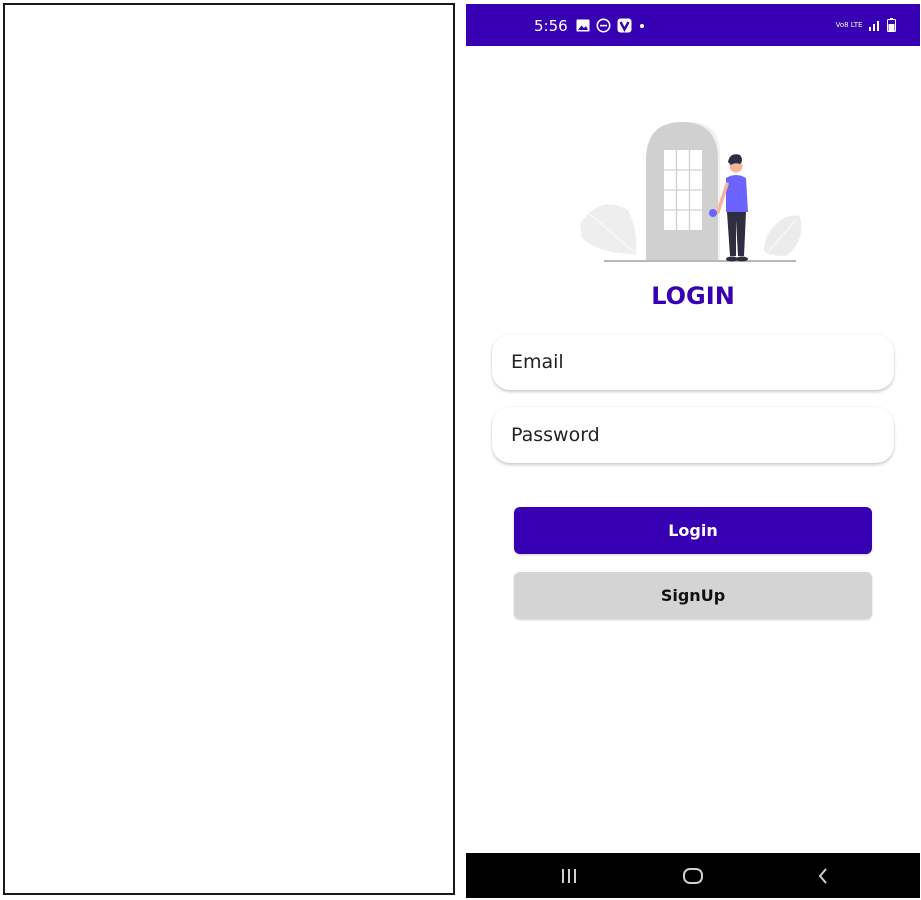 This screenshot has width=921, height=900. I want to click on gallery-icon, so click(583, 25).